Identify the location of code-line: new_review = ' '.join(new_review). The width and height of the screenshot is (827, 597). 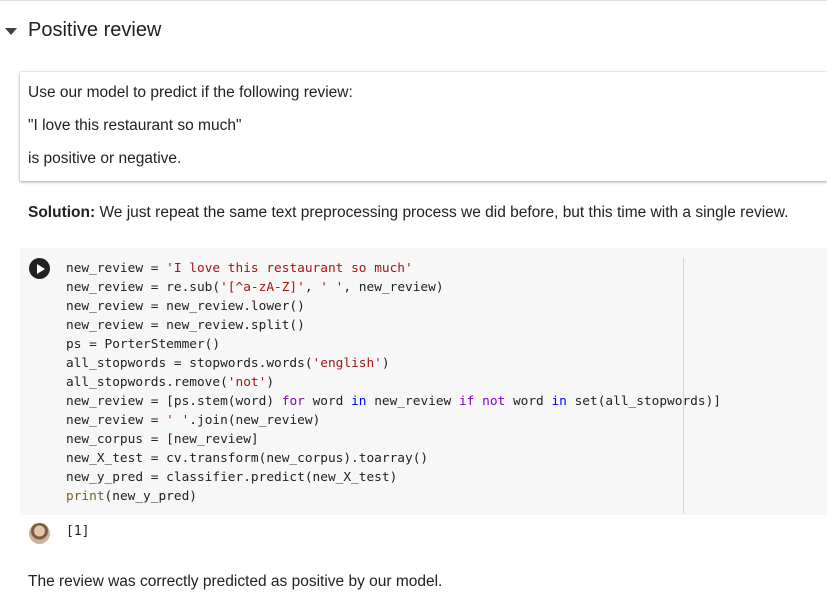
(193, 420).